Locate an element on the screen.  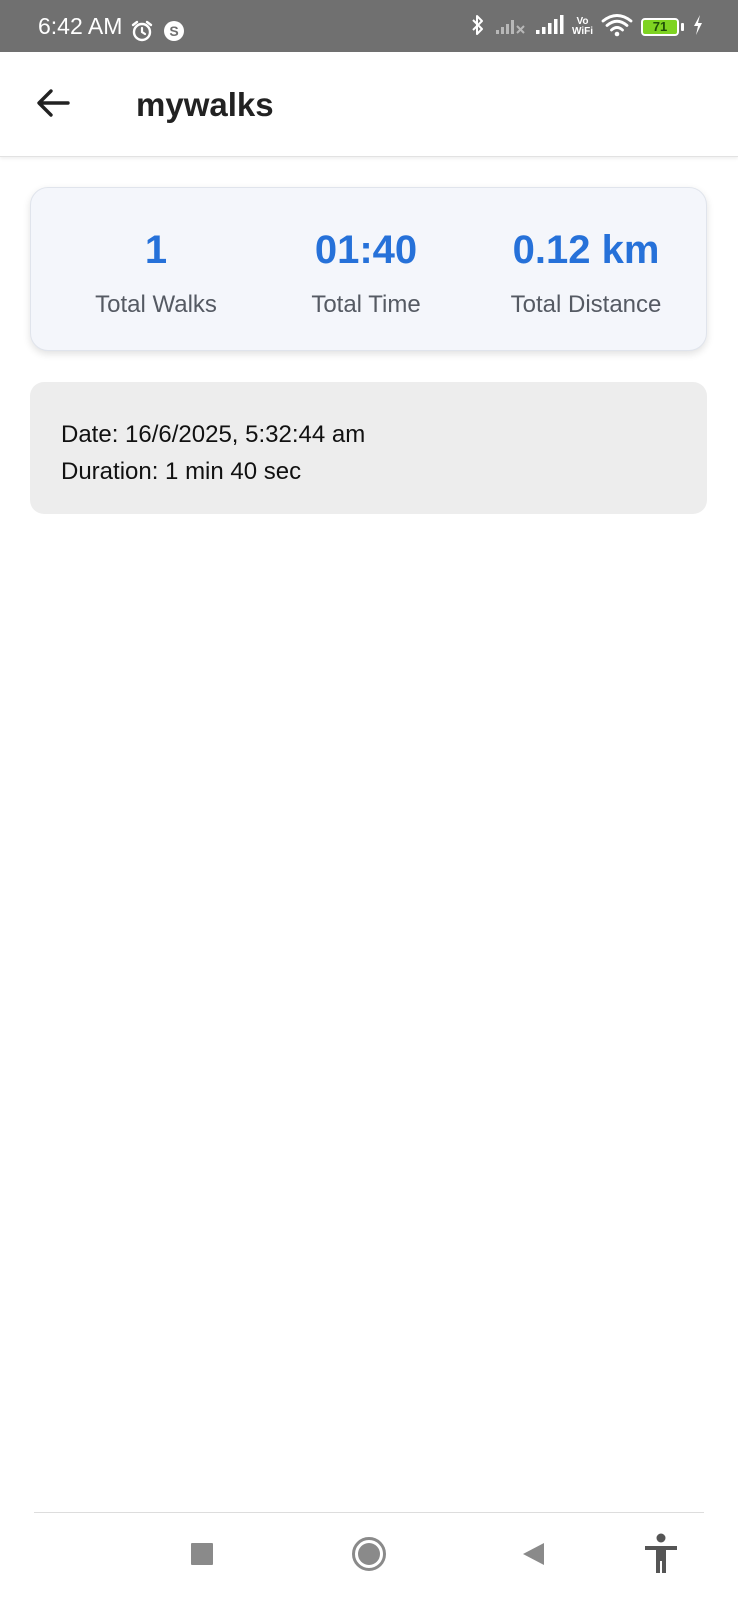
status-time: 6:42 AM is located at coordinates (80, 26).